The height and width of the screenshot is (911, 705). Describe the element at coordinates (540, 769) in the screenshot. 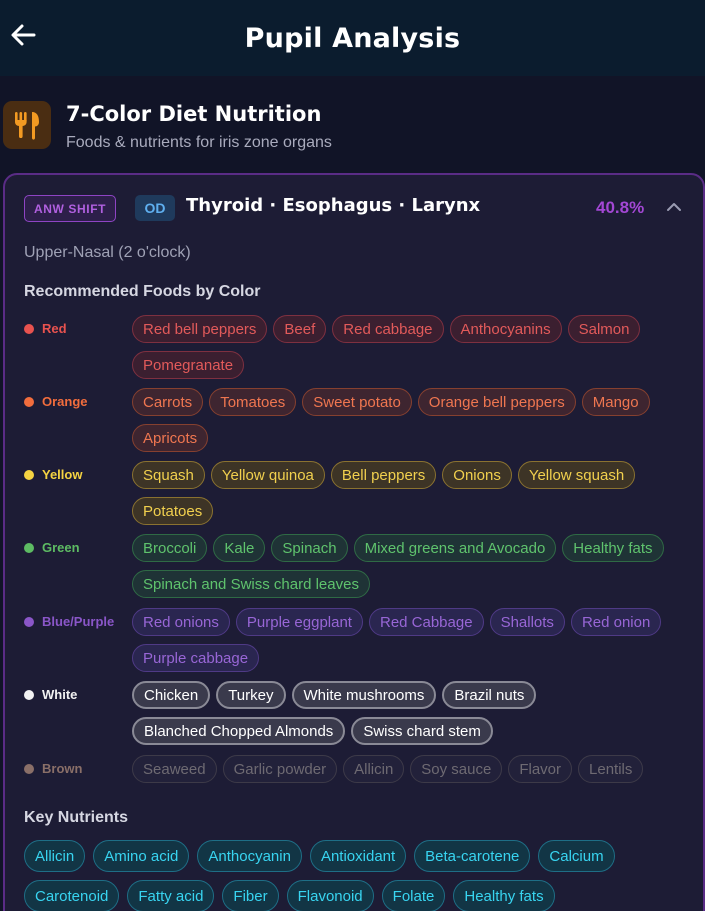

I see `food-chip: Flavor` at that location.